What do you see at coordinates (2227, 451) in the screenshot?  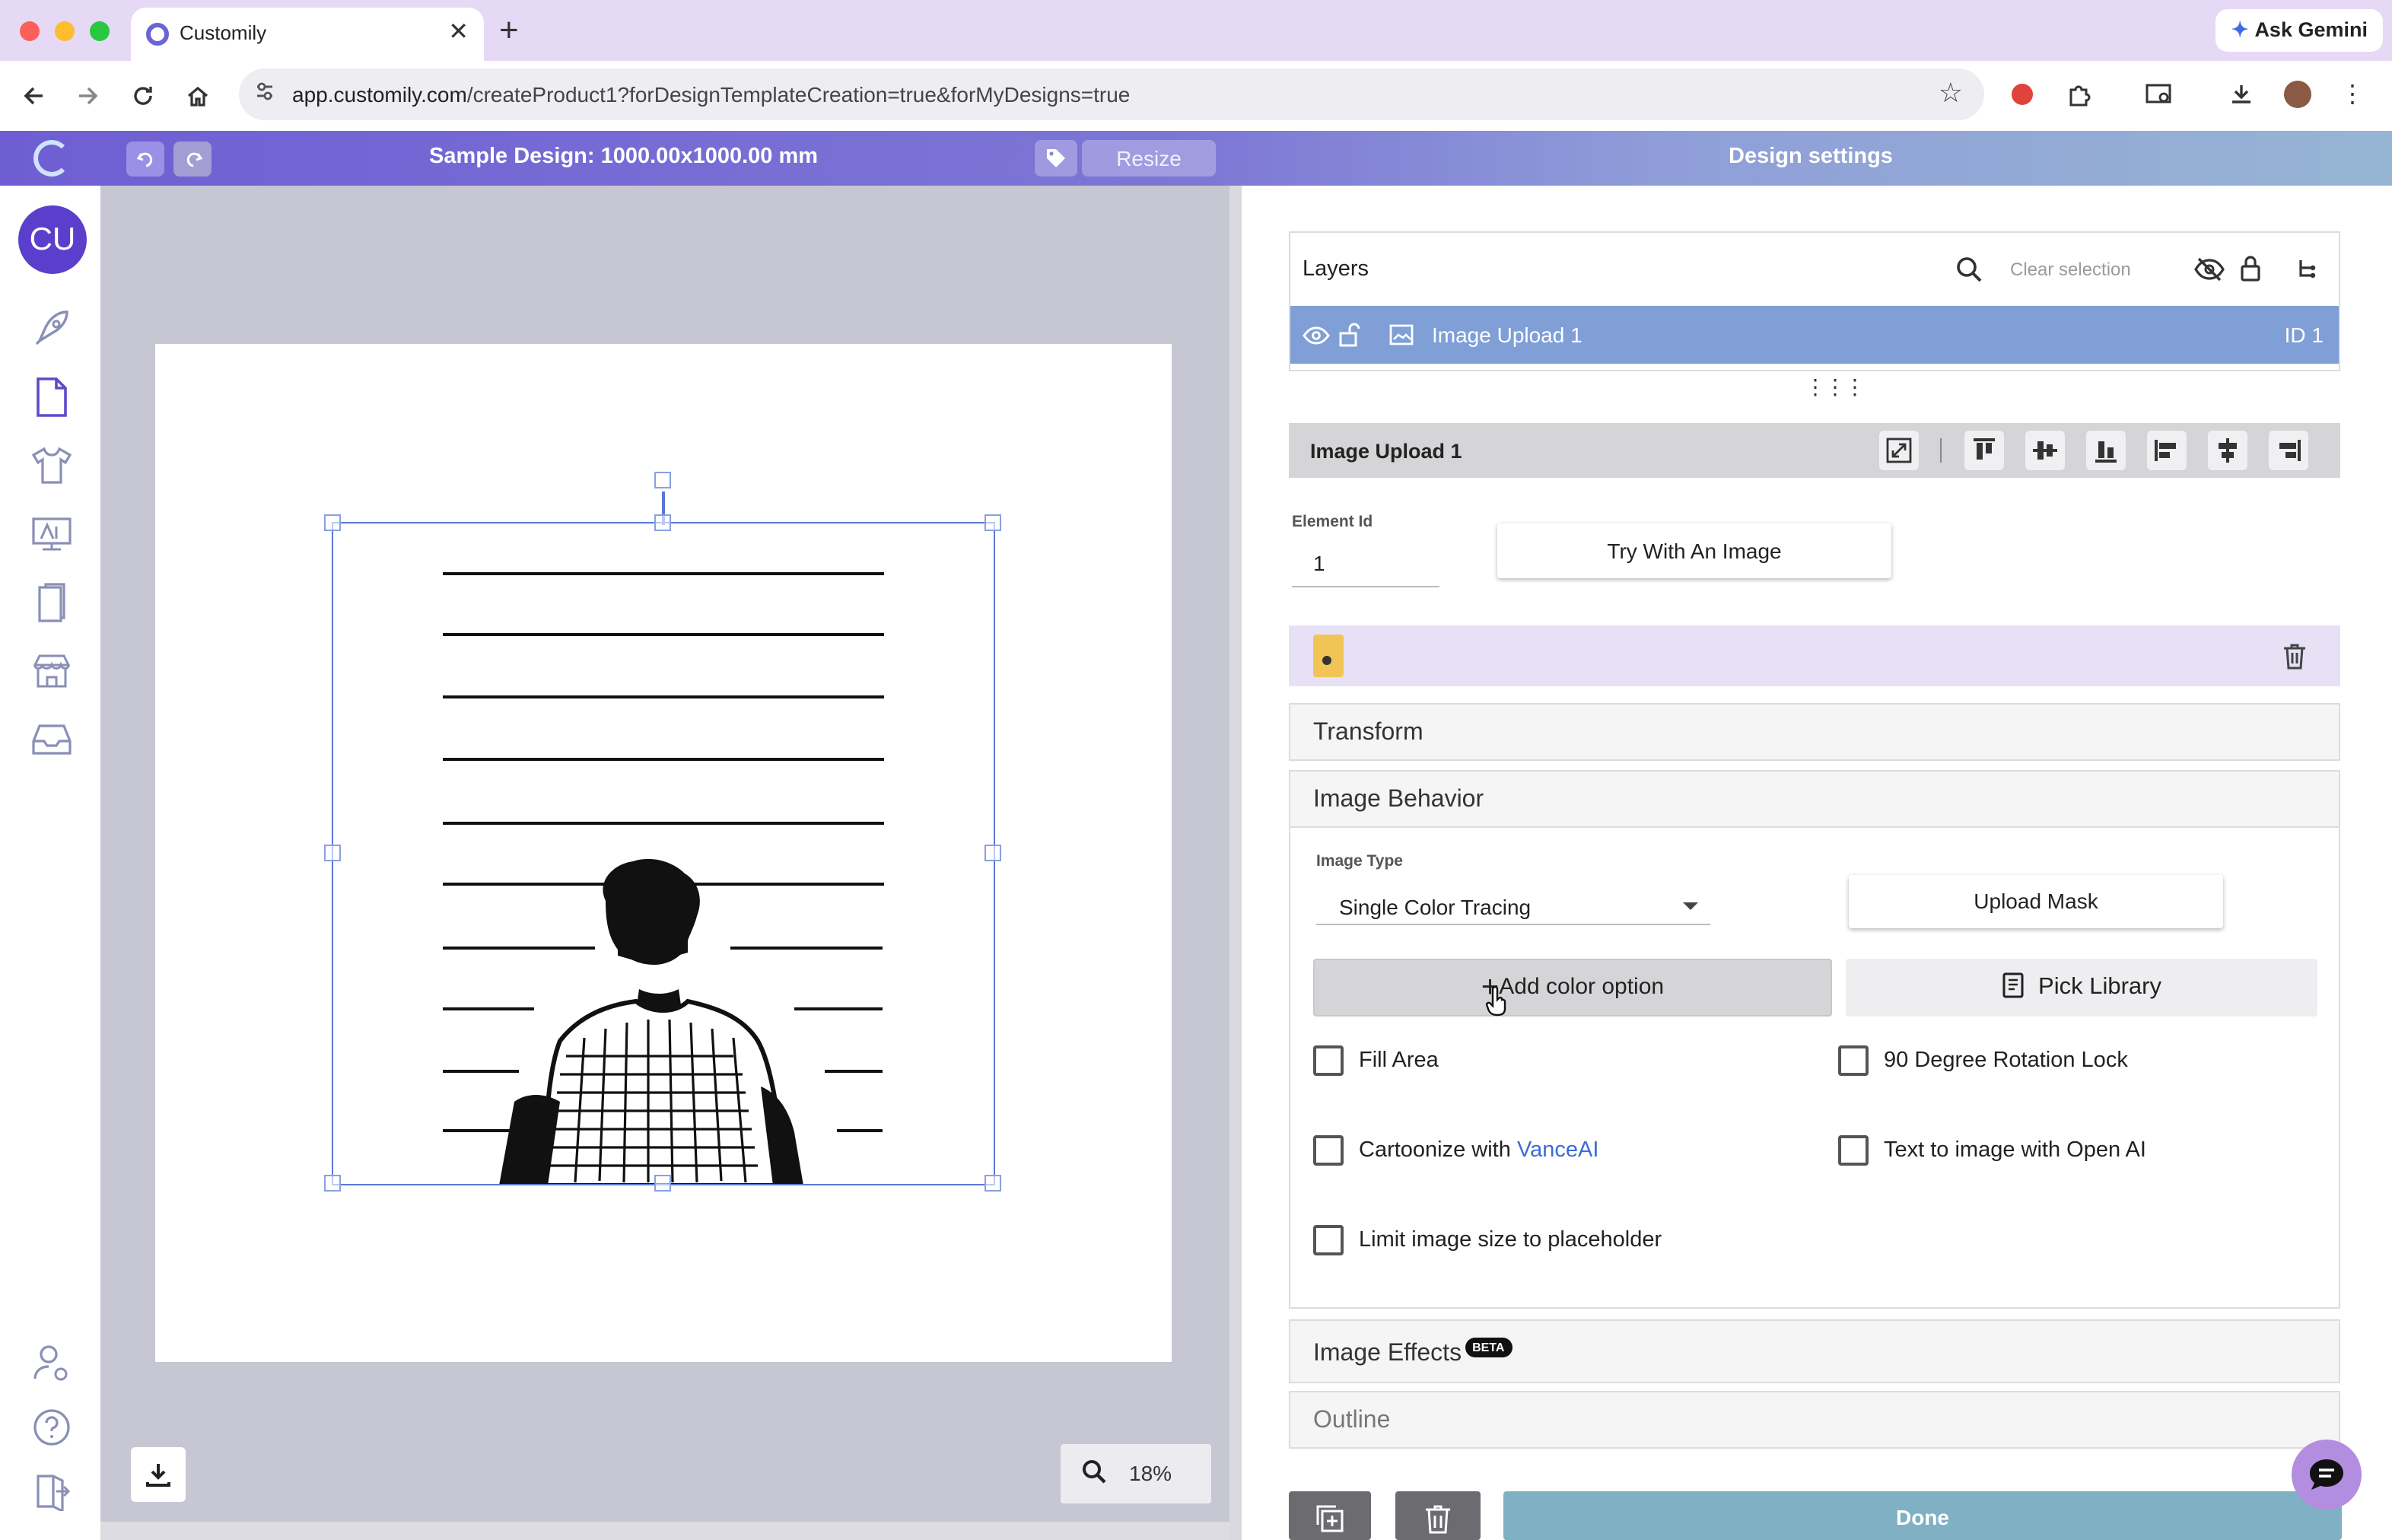 I see `align-center-button` at bounding box center [2227, 451].